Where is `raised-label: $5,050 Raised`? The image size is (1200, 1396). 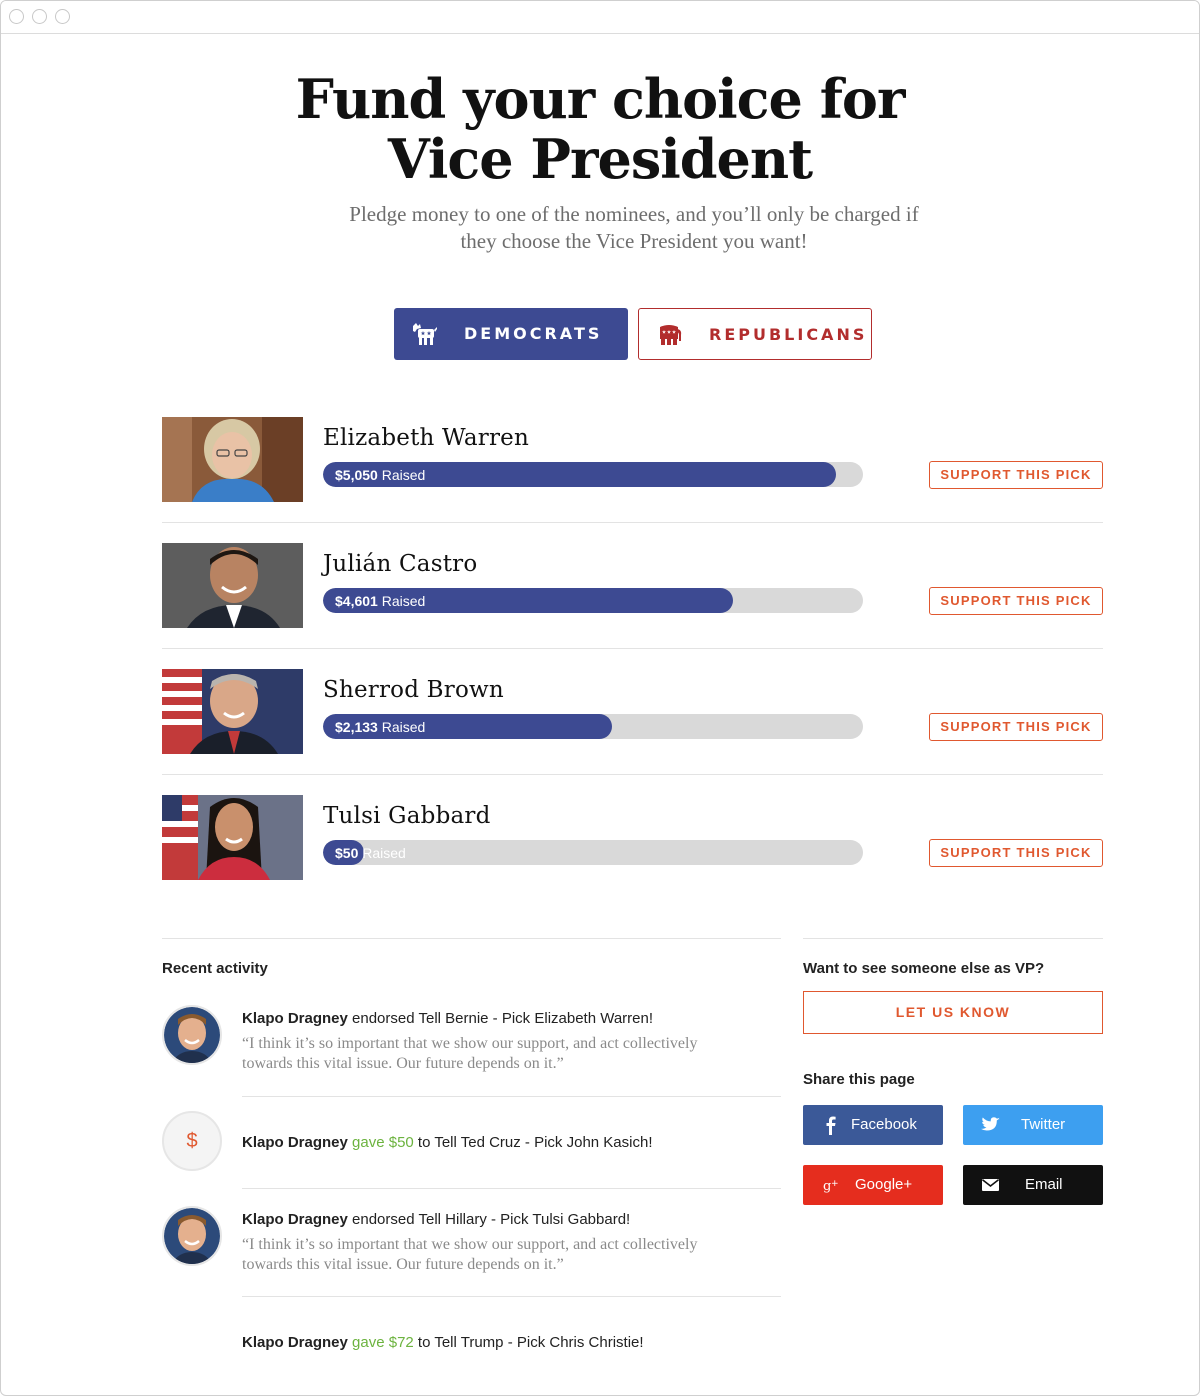
raised-label: $5,050 Raised is located at coordinates (380, 475).